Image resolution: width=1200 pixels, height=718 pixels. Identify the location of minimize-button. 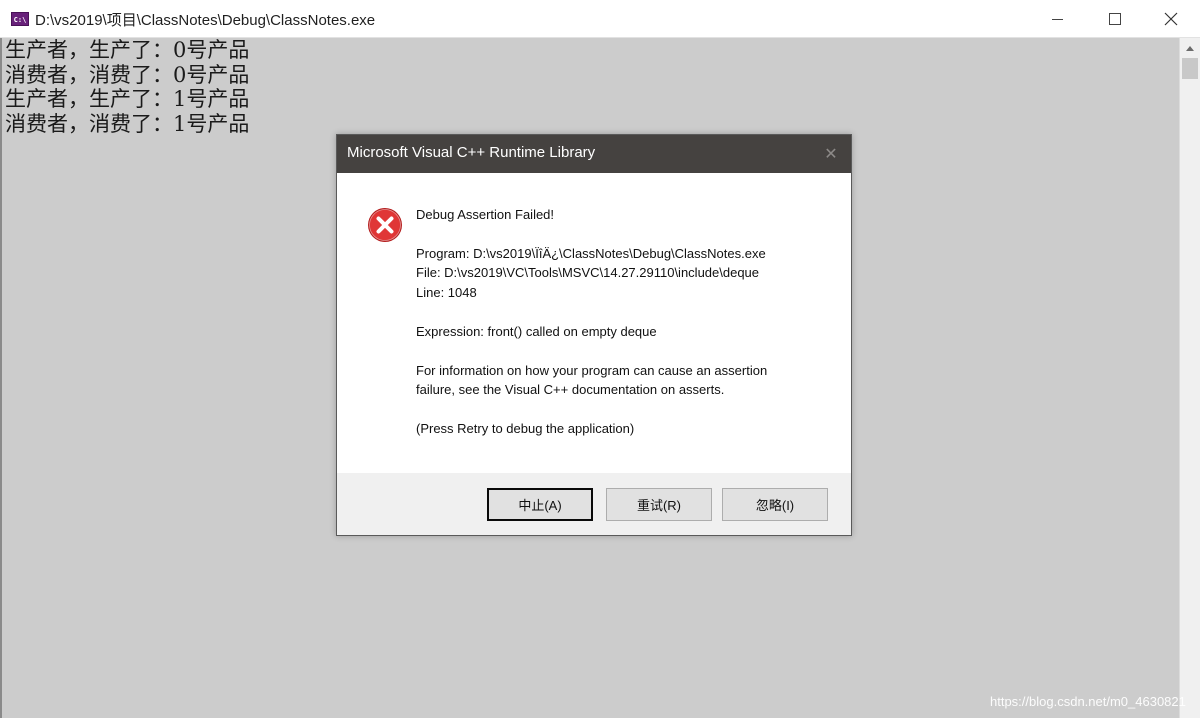
(1057, 19).